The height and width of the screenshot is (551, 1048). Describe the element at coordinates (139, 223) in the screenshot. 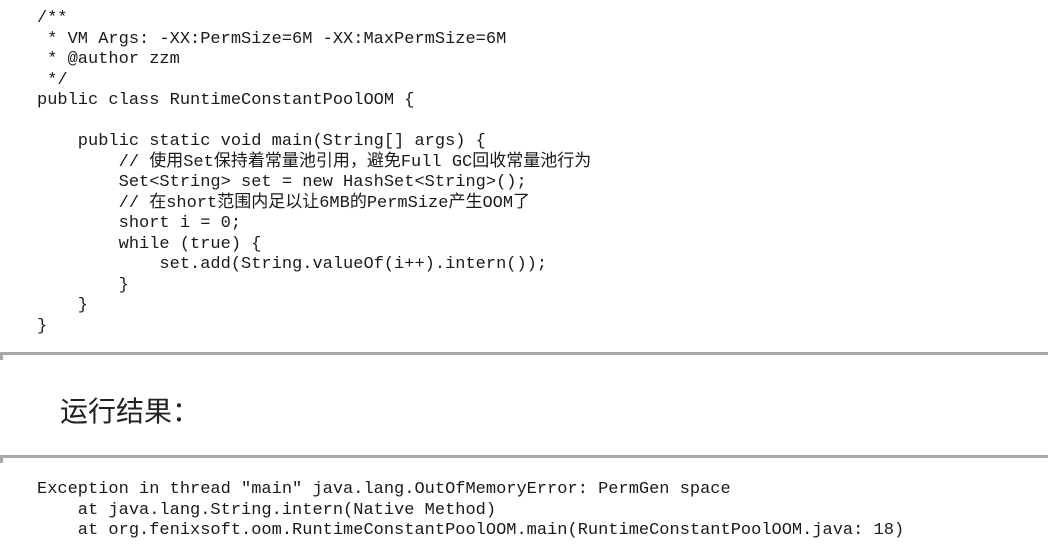

I see `code-line: short i = 0;` at that location.